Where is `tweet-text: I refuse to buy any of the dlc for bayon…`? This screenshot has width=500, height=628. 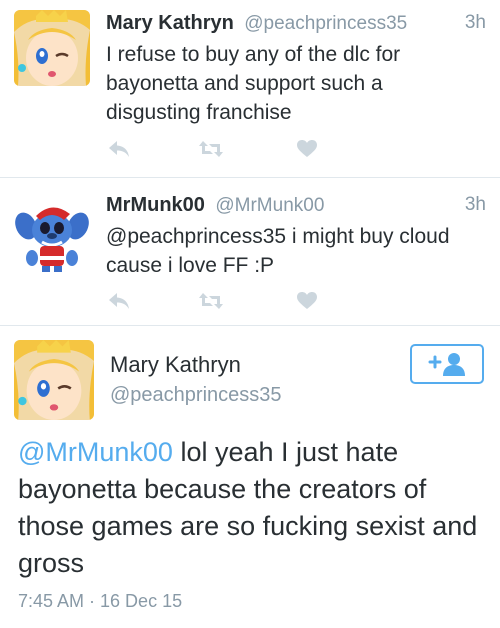 tweet-text: I refuse to buy any of the dlc for bayon… is located at coordinates (253, 83).